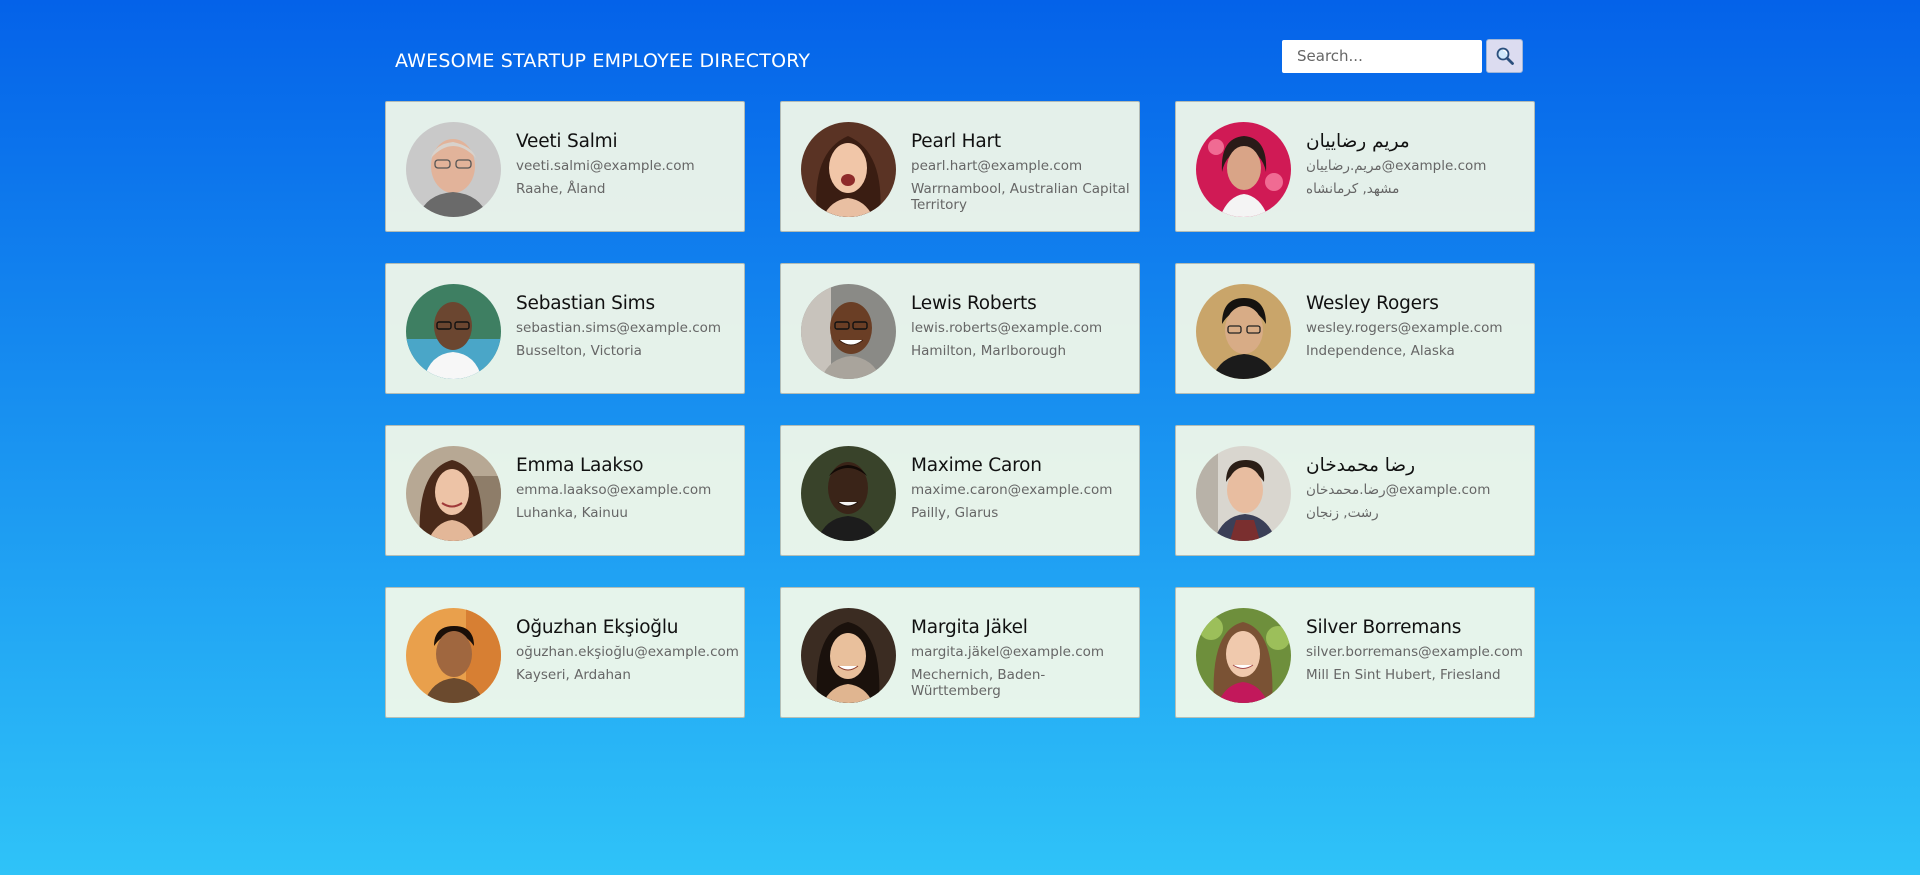 Image resolution: width=1920 pixels, height=875 pixels. I want to click on employee-email: veeti.salmi@example.com, so click(605, 166).